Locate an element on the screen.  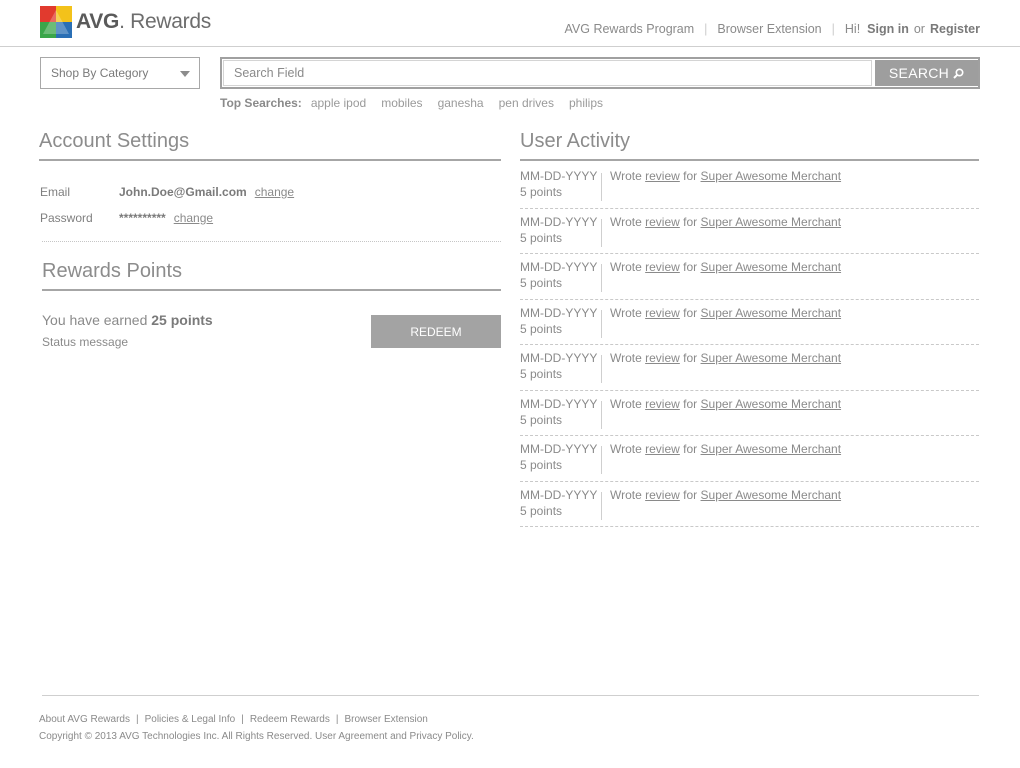
user-activity-title: User Activity is located at coordinates (749, 145).